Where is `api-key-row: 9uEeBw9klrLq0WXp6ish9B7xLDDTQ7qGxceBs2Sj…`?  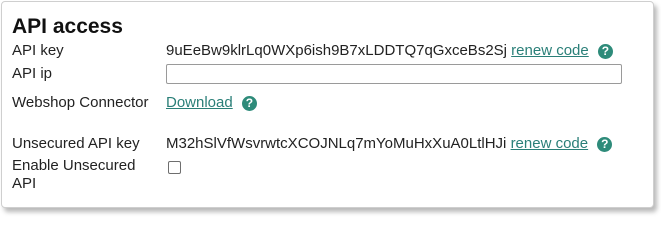 api-key-row: 9uEeBw9klrLq0WXp6ish9B7xLDDTQ7qGxceBs2Sj… is located at coordinates (389, 51).